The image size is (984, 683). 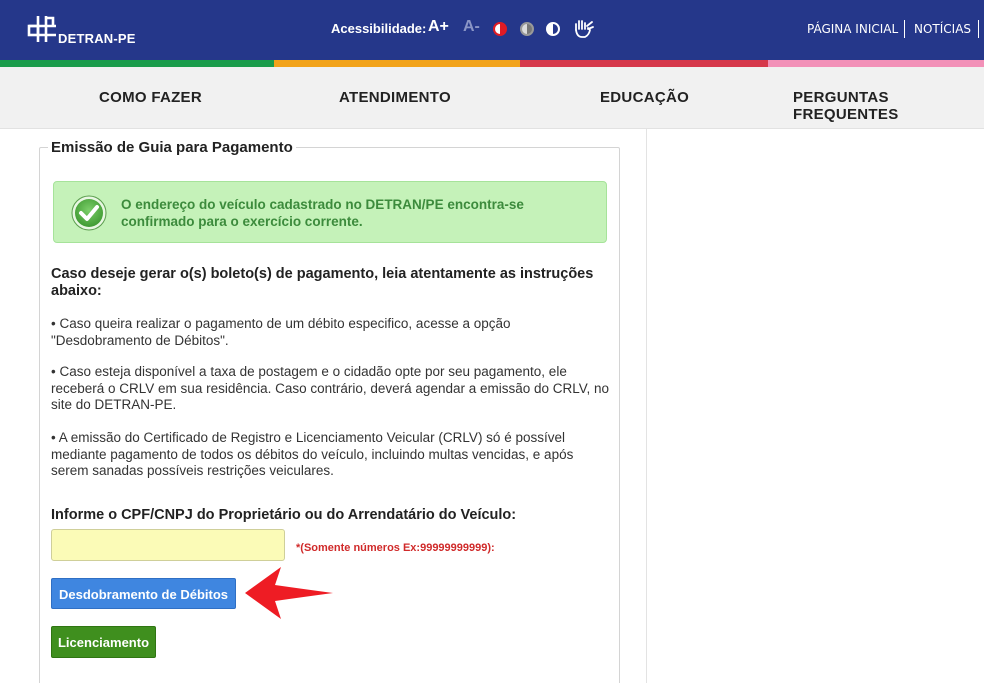 What do you see at coordinates (500, 29) in the screenshot?
I see `contrast-icon` at bounding box center [500, 29].